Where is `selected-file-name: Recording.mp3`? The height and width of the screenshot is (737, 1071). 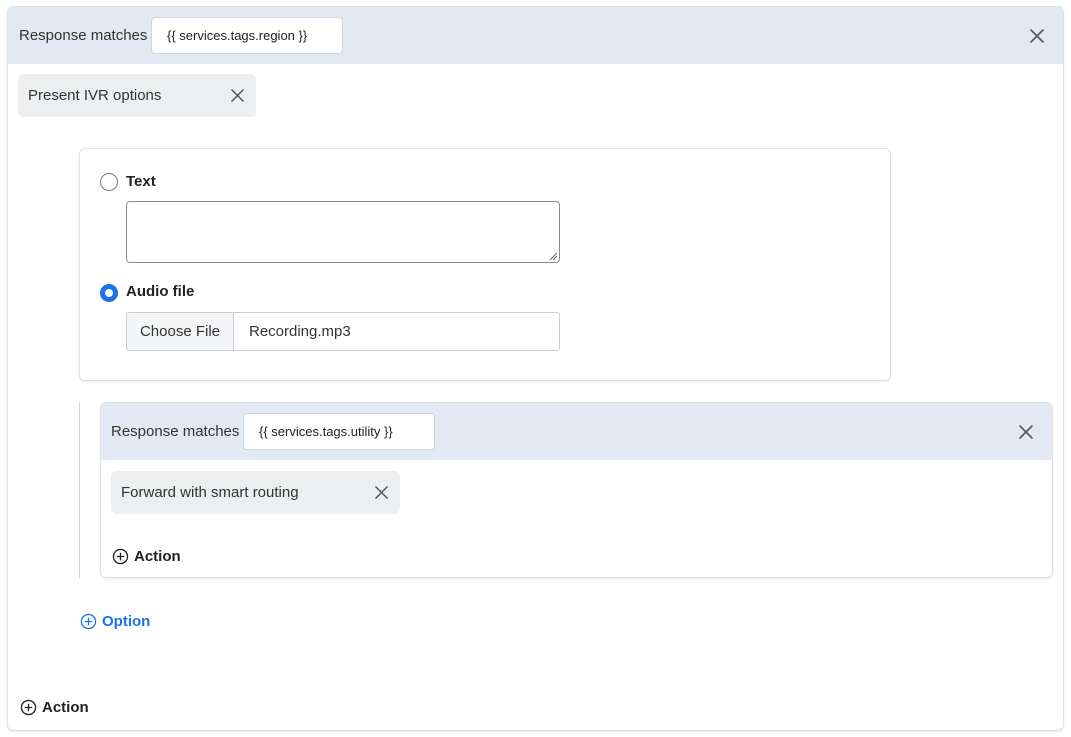
selected-file-name: Recording.mp3 is located at coordinates (300, 331).